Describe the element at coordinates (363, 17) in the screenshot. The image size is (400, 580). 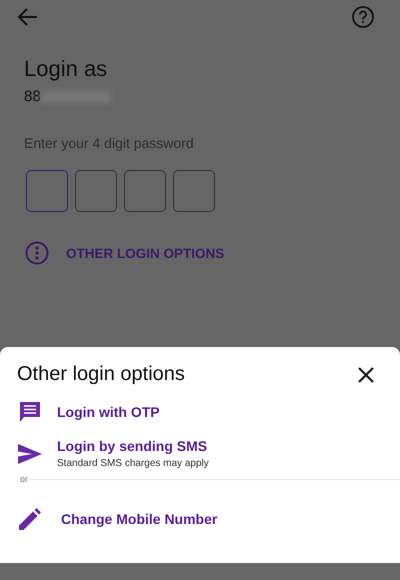
I see `help-icon` at that location.